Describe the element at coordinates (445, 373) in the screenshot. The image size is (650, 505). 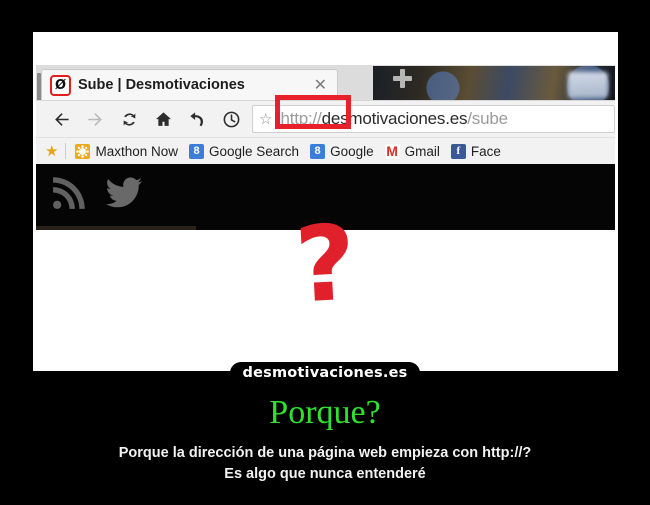
I see `watermark-rule-right` at that location.